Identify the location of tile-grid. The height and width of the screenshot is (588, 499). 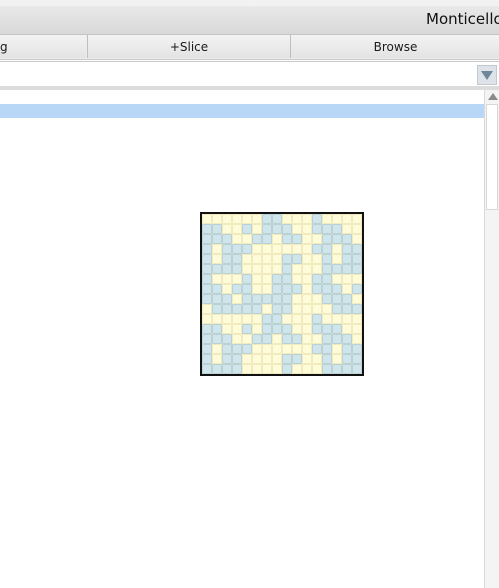
(282, 294).